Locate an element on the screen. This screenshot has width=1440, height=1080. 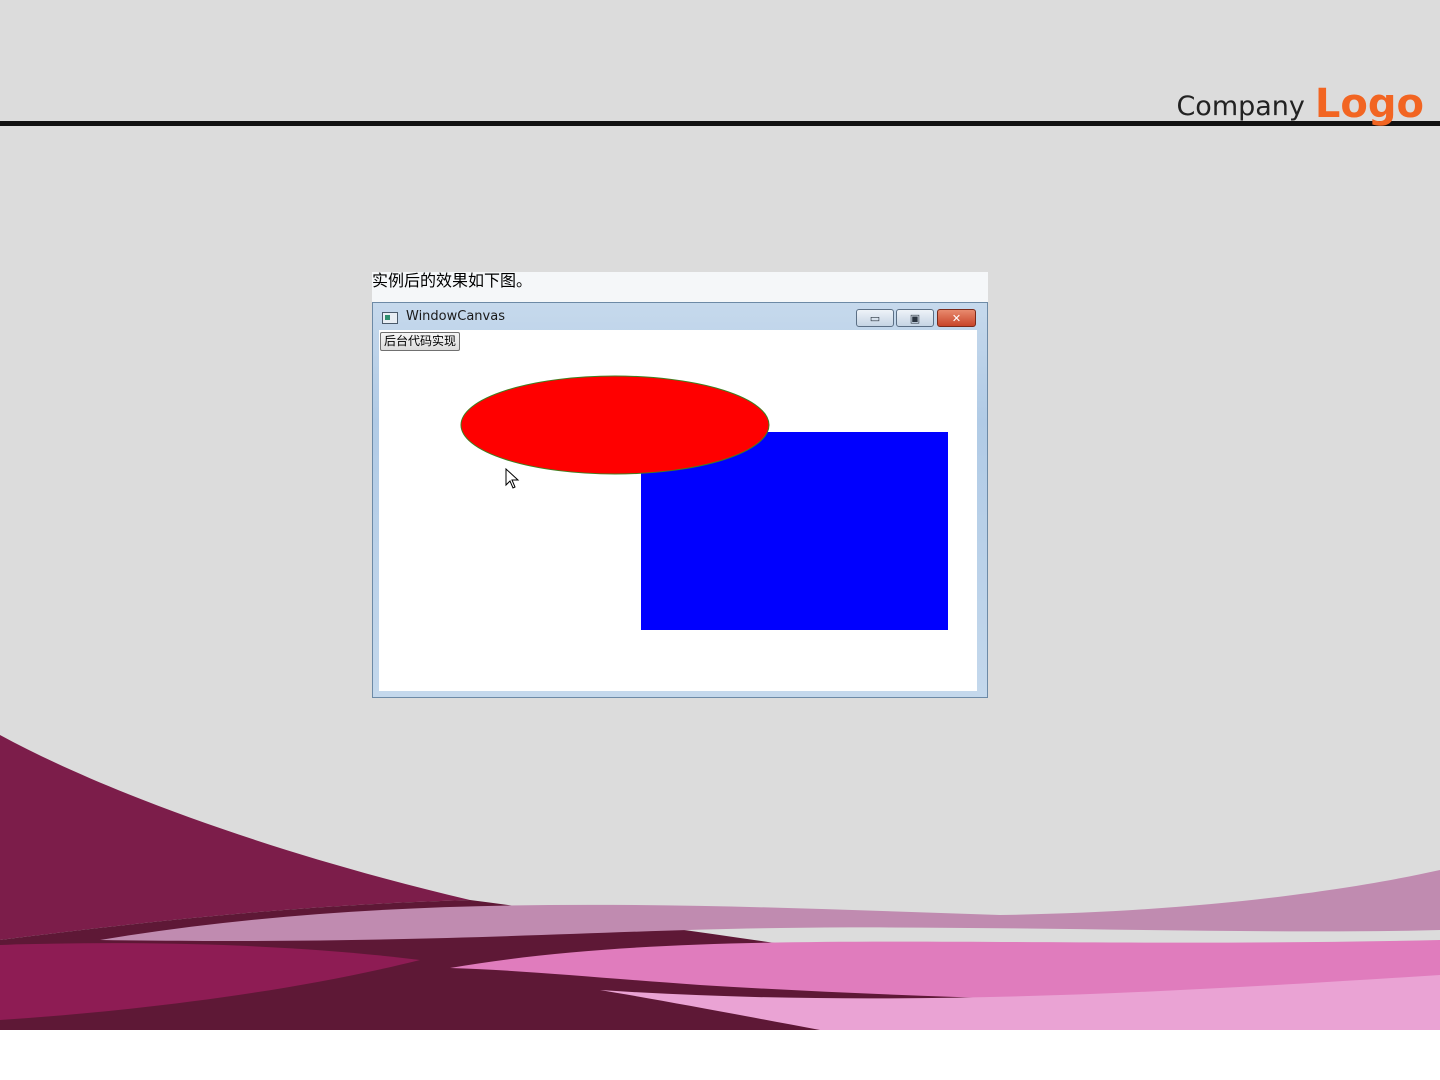
maximize-button: ▣ is located at coordinates (915, 318).